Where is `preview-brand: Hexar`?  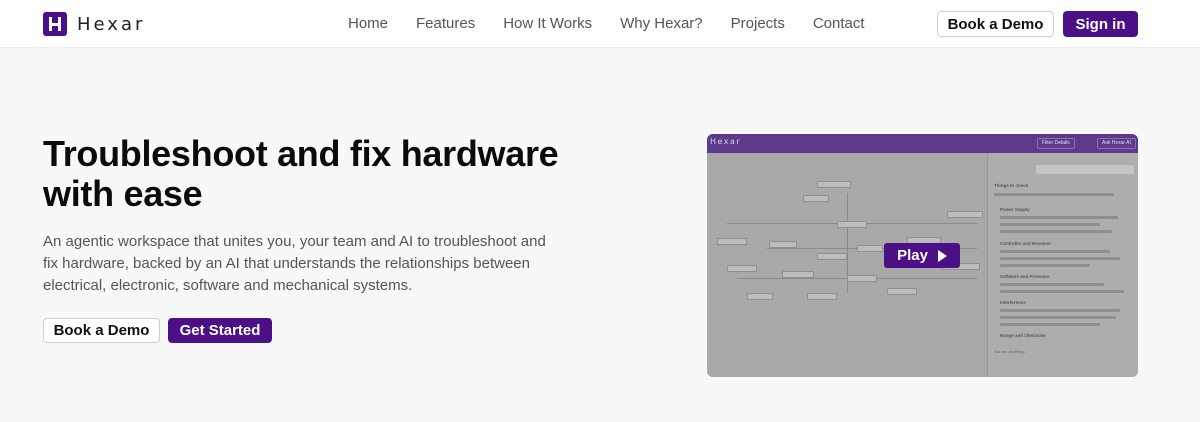 preview-brand: Hexar is located at coordinates (726, 141).